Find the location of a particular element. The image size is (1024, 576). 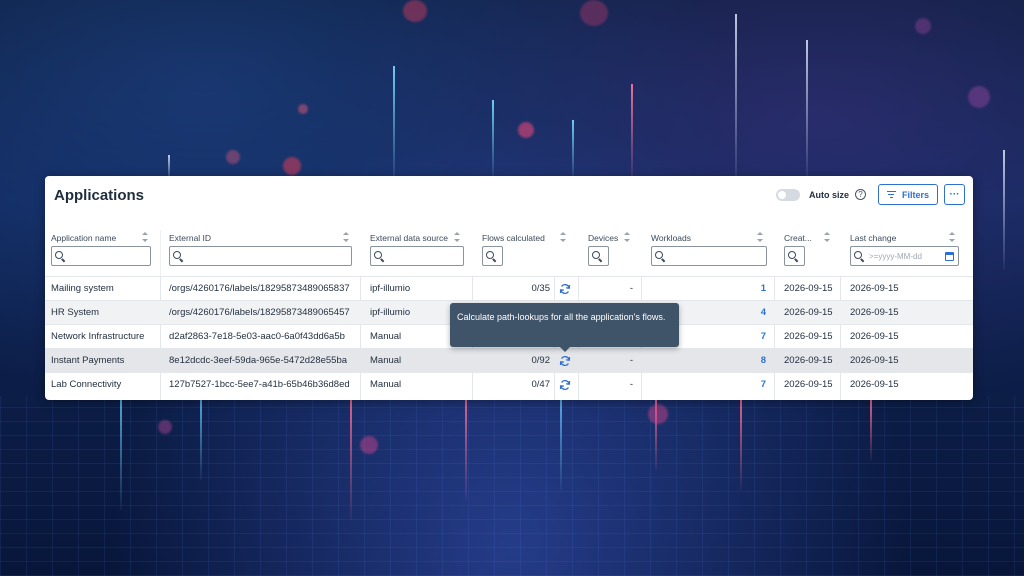

last-change-filter-input: >=yyyy-MM-dd is located at coordinates (904, 256).